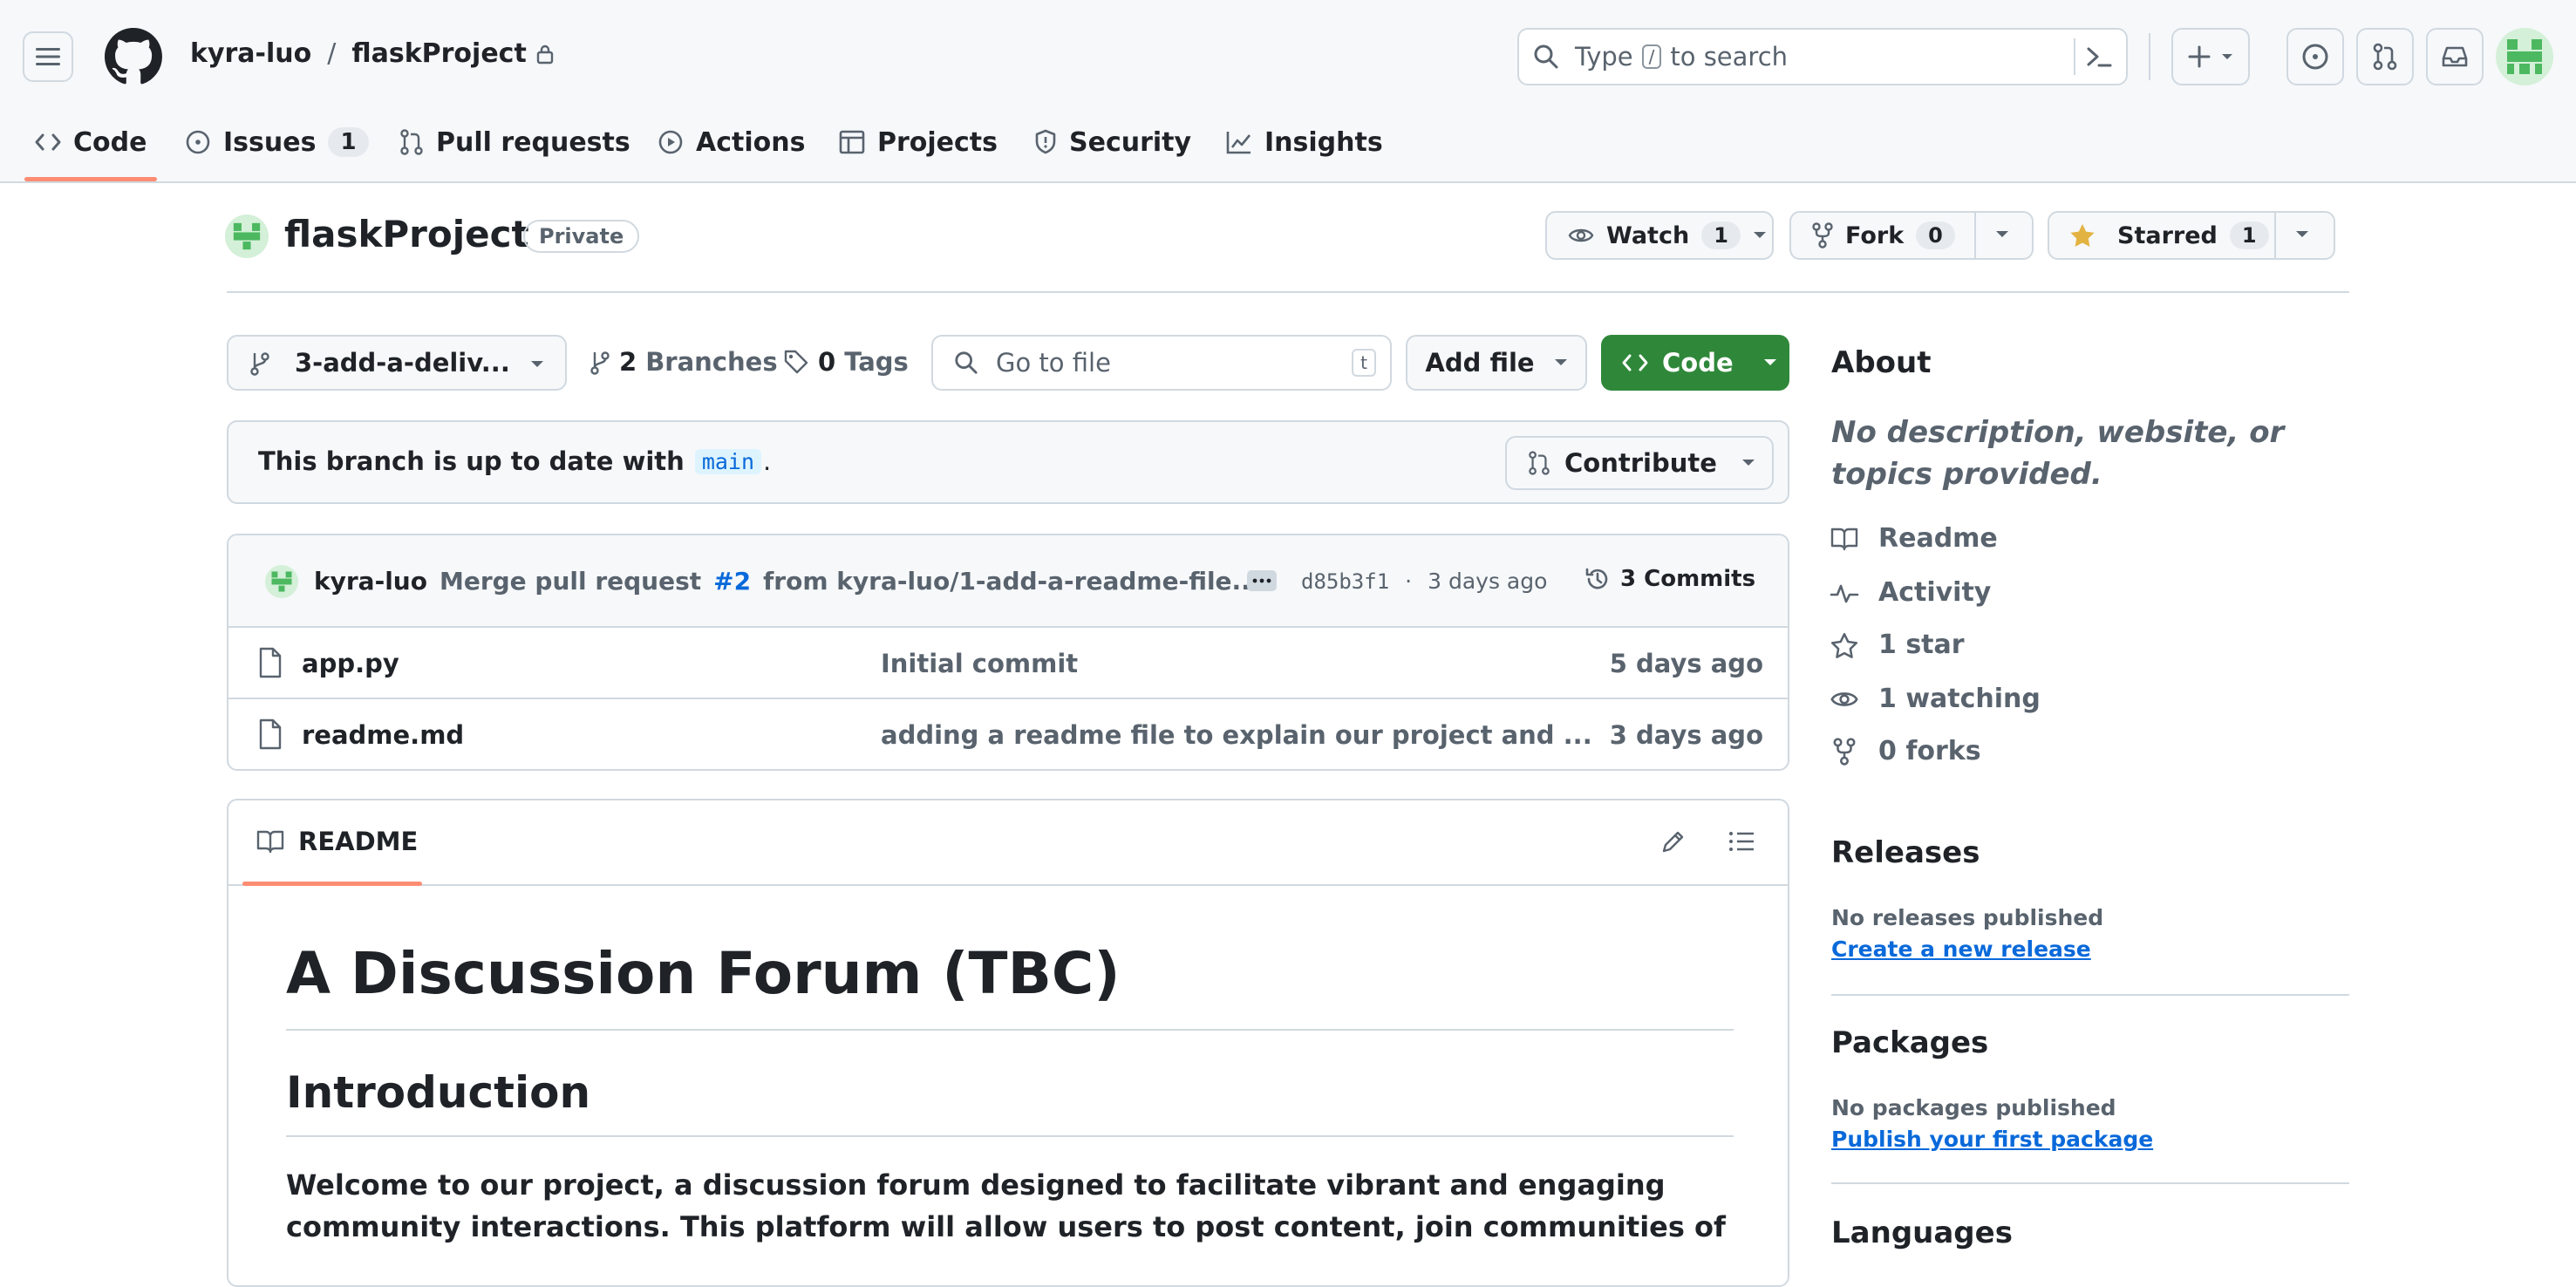 Image resolution: width=2576 pixels, height=1287 pixels. I want to click on readme-tab: README, so click(337, 841).